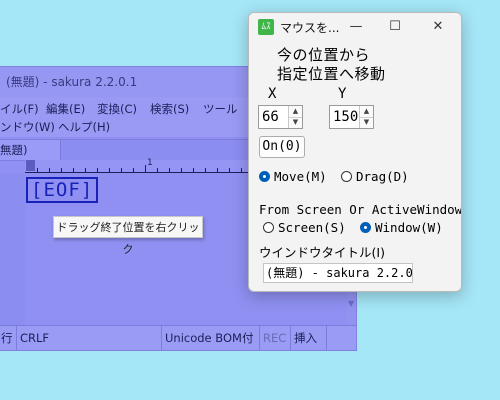 Image resolution: width=500 pixels, height=400 pixels. What do you see at coordinates (19, 109) in the screenshot?
I see `menu-file: イル(F)` at bounding box center [19, 109].